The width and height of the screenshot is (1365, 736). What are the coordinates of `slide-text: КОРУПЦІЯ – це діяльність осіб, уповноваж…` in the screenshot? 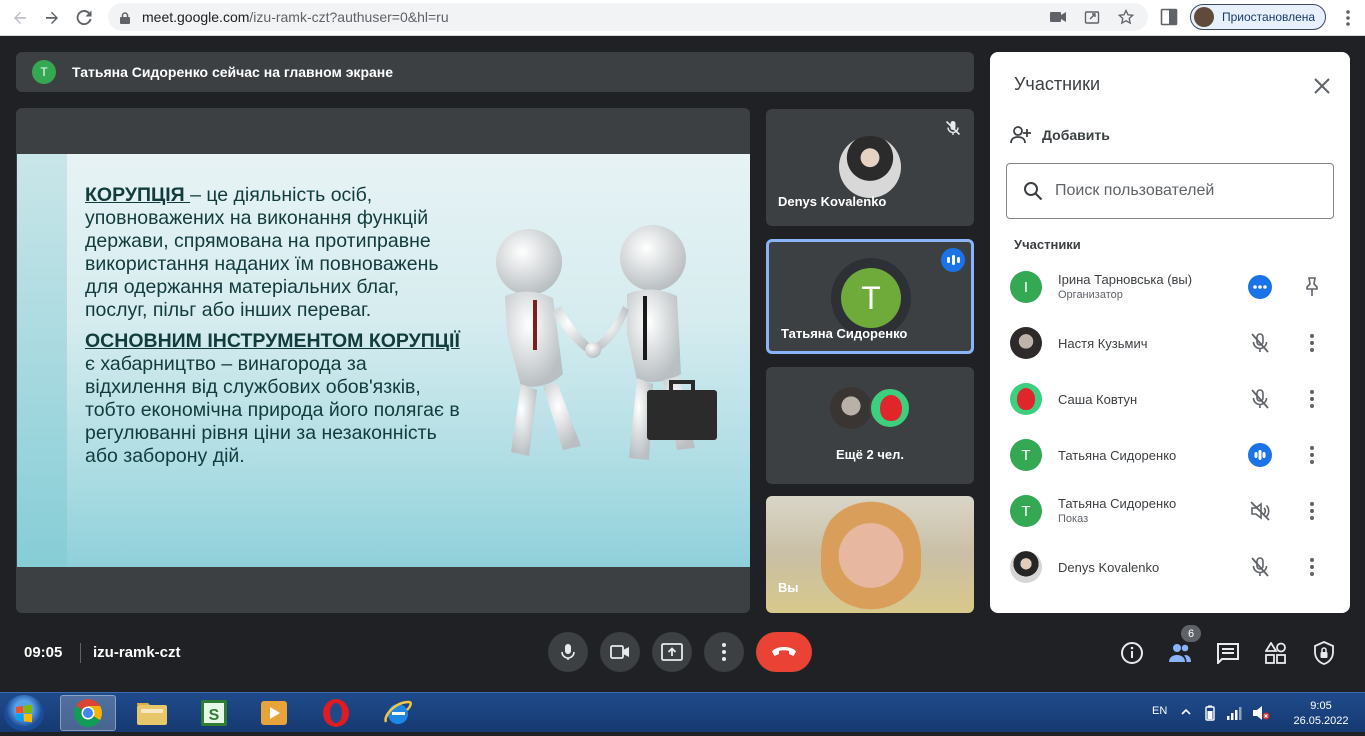 It's located at (275, 330).